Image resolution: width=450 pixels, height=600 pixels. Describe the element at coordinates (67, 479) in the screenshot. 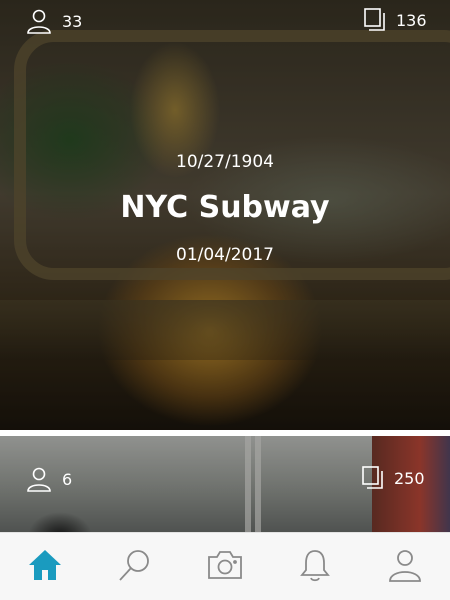

I see `followers-count: 6` at that location.